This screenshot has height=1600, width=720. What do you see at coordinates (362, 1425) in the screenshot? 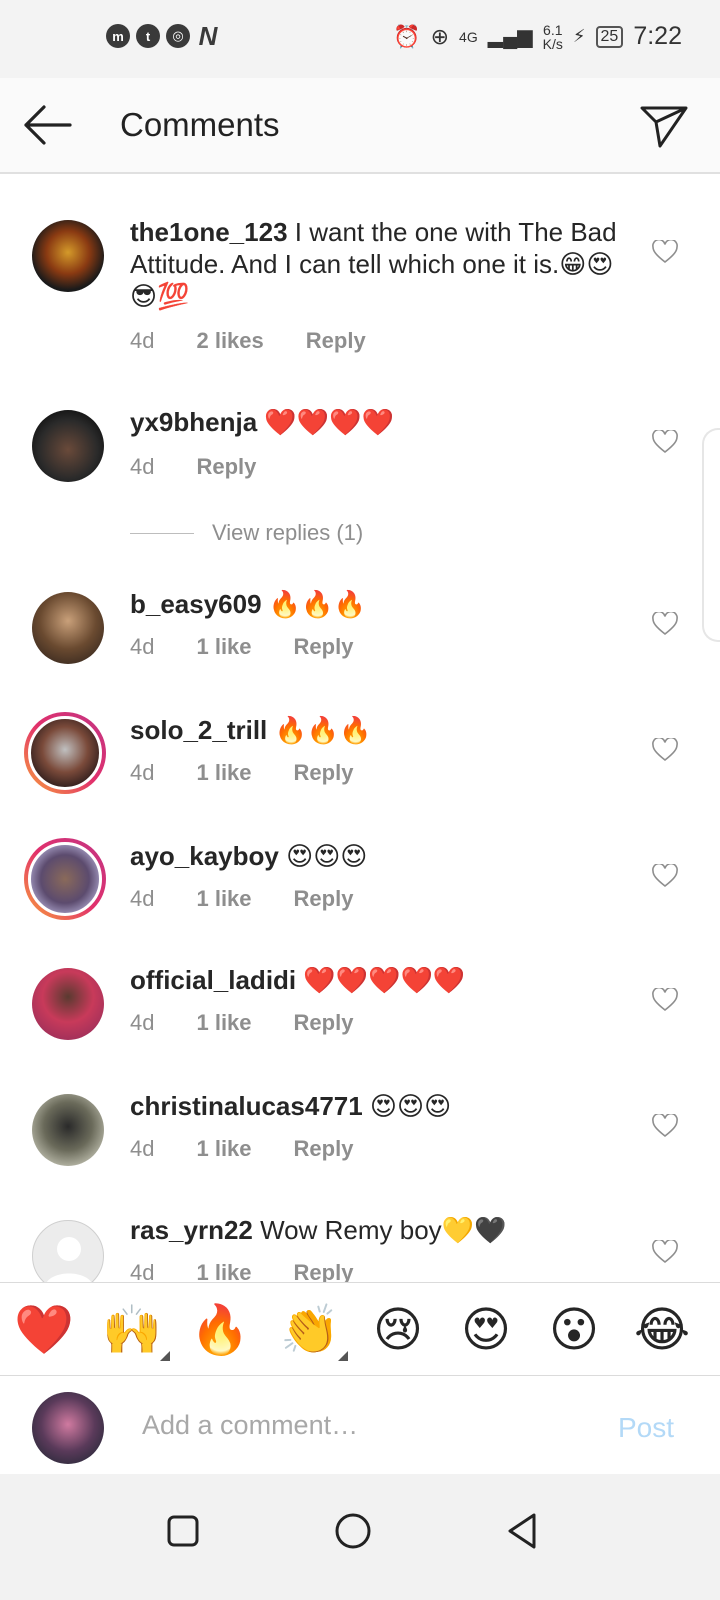
I see `comment-input` at bounding box center [362, 1425].